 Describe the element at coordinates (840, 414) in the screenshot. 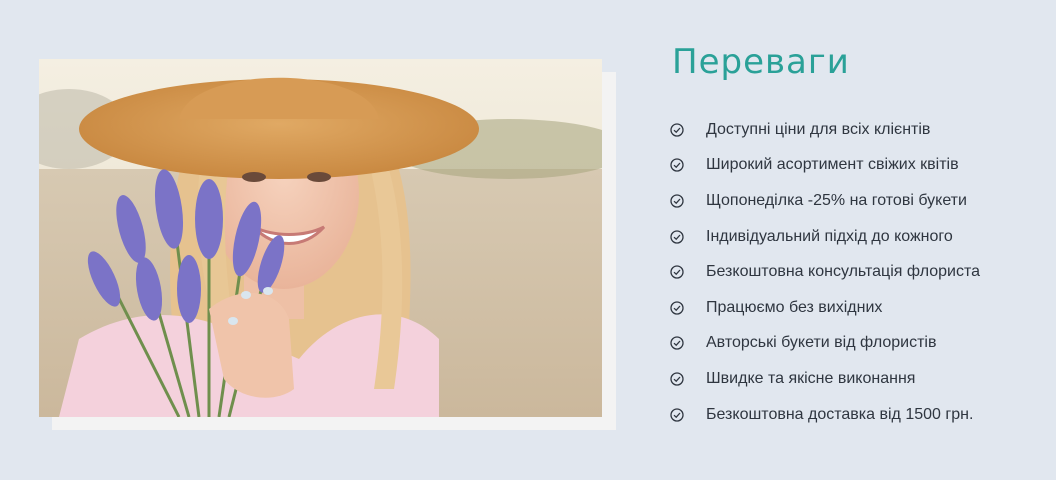

I see `benefit-label: Безкоштовна доставка від 1500 грн.` at that location.